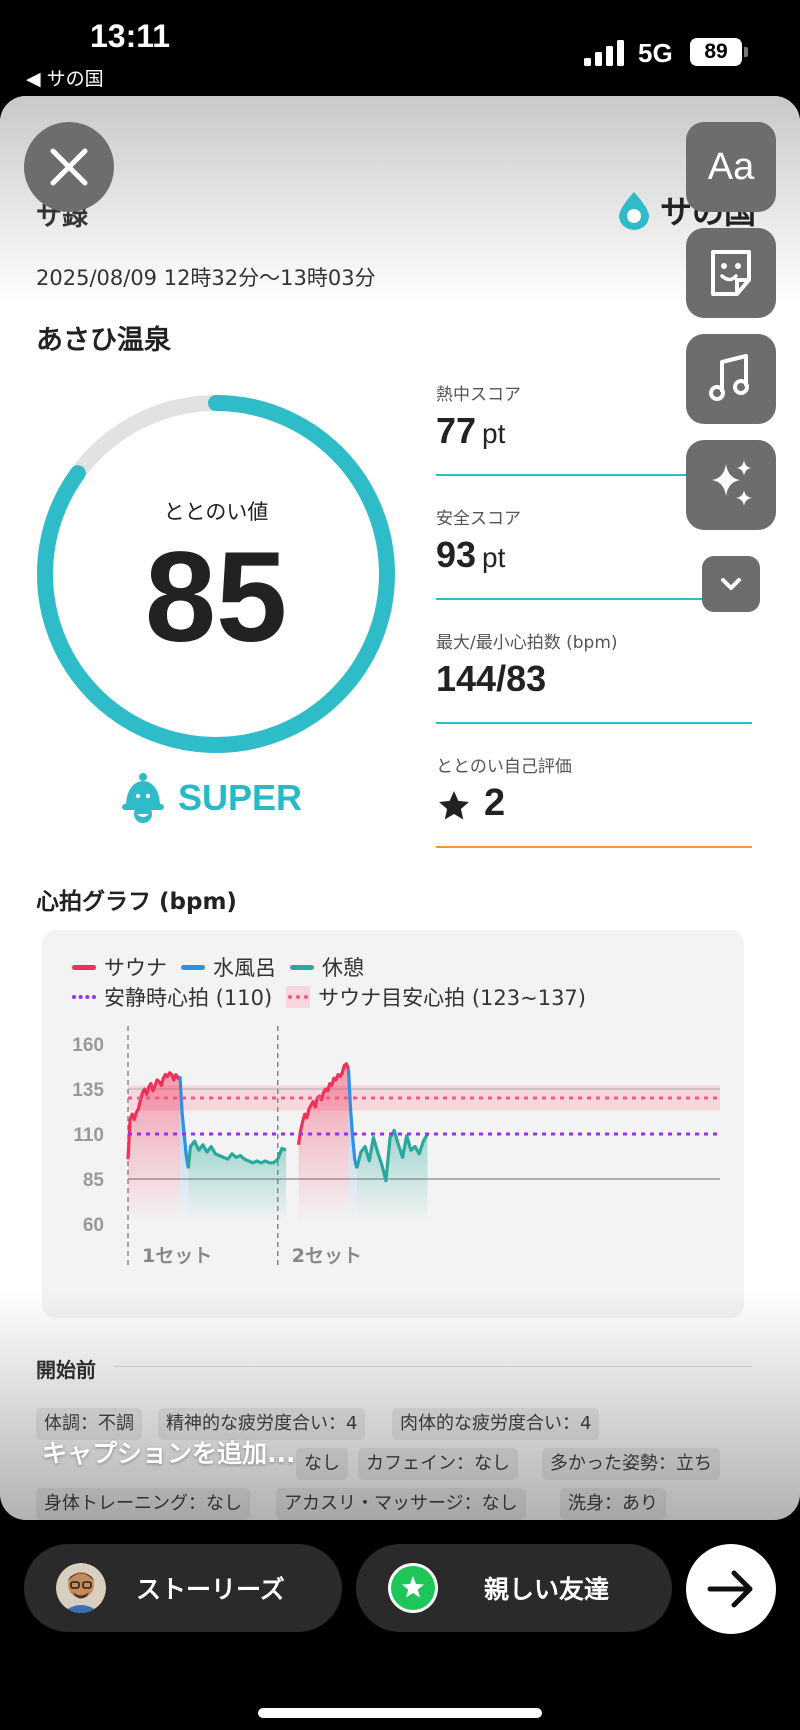  Describe the element at coordinates (594, 676) in the screenshot. I see `heart-rate-range: 最大/最小心拍数 (bpm) 144/83` at that location.